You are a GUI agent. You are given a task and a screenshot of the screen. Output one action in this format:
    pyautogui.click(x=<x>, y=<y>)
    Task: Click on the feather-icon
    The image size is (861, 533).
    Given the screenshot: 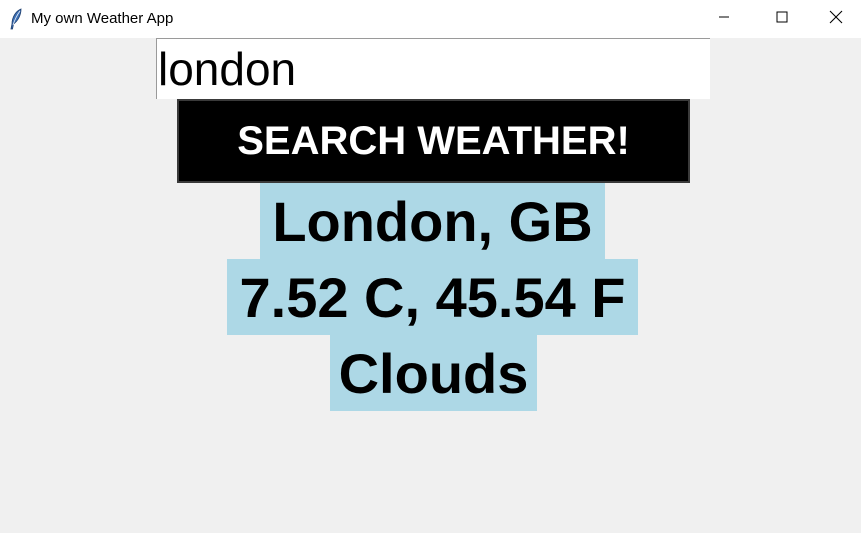 What is the action you would take?
    pyautogui.click(x=16, y=19)
    